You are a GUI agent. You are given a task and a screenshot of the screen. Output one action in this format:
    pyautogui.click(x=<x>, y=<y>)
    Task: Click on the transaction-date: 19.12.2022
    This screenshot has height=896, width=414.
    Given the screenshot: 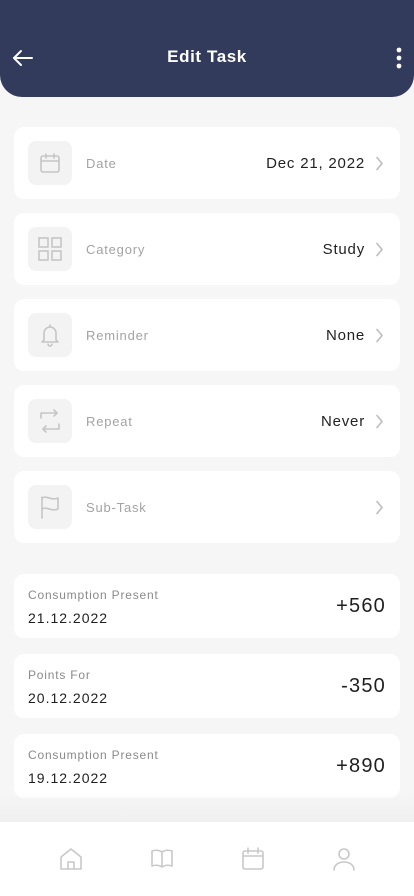 What is the action you would take?
    pyautogui.click(x=68, y=778)
    